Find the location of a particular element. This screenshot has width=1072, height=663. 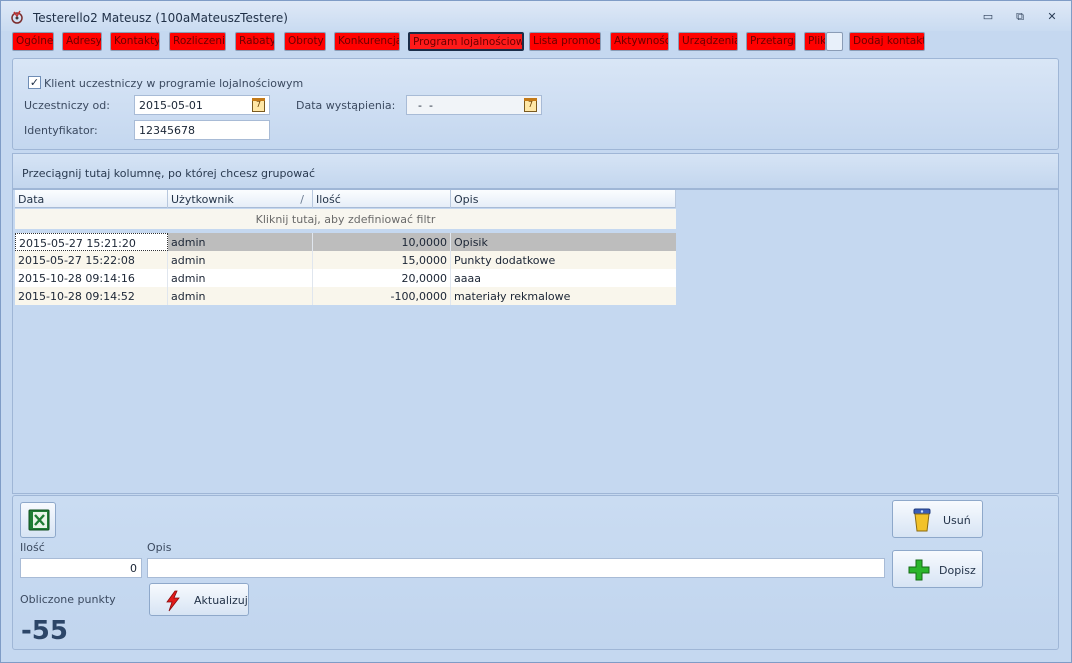

restore-icon: ⧉ is located at coordinates (1020, 17).